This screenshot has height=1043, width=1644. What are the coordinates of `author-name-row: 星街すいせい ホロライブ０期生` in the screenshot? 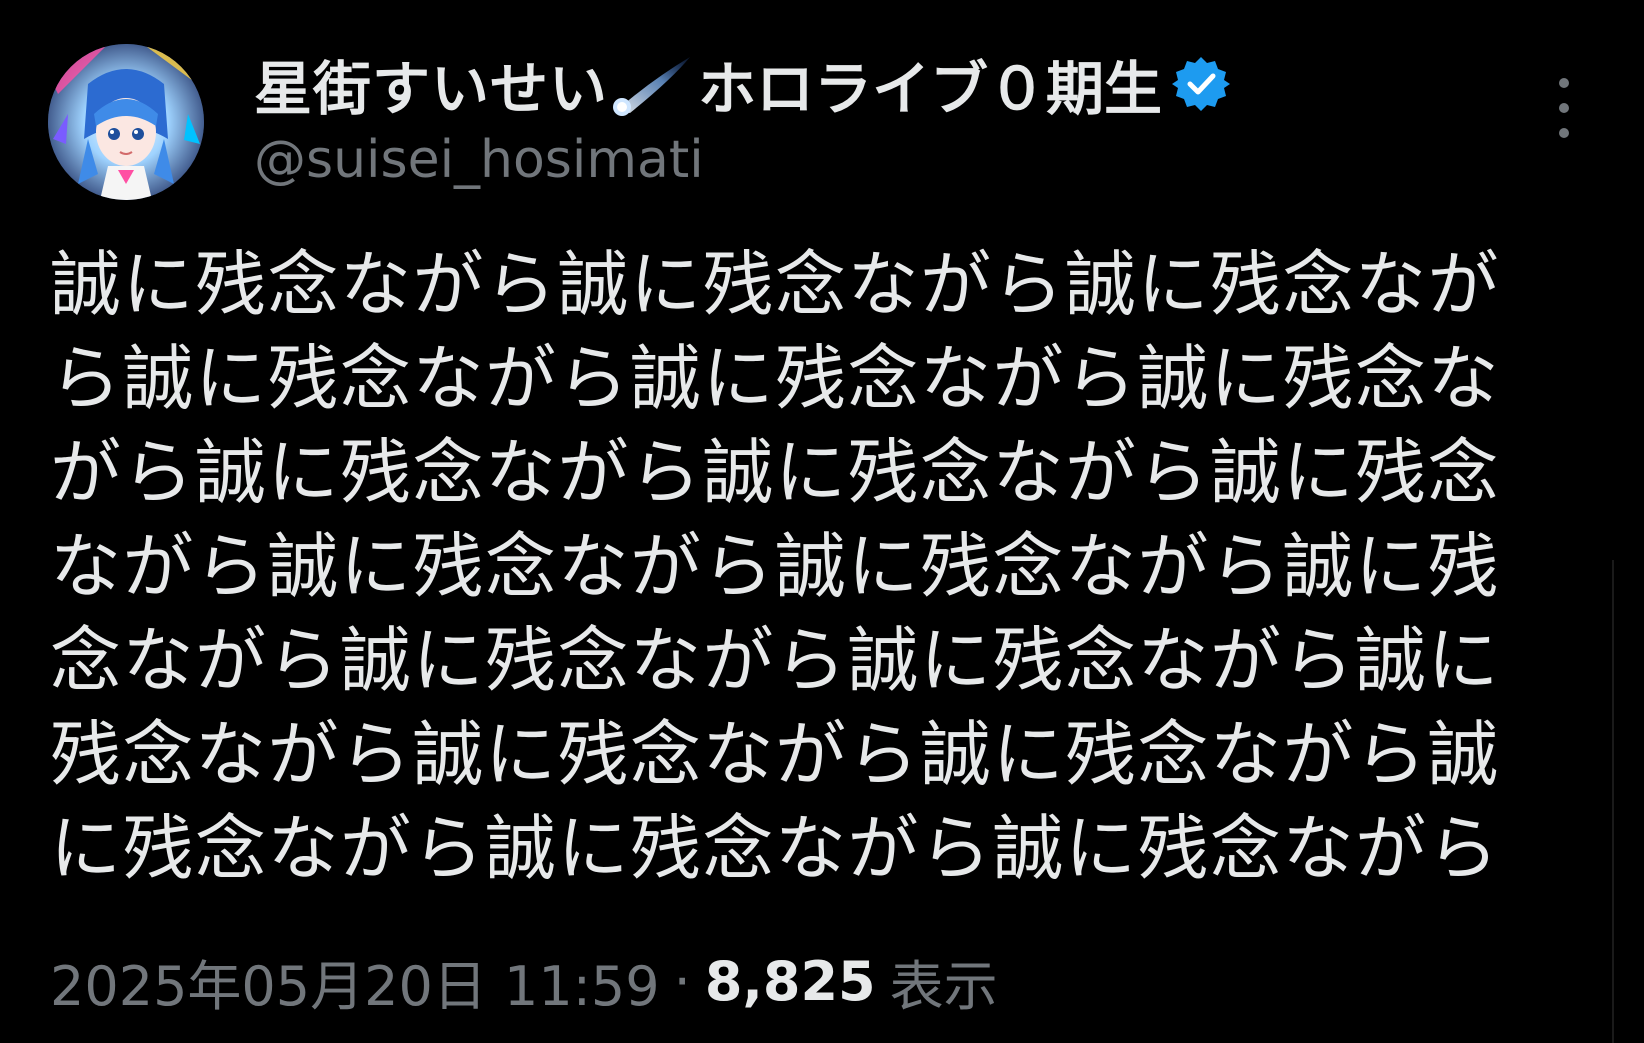 It's located at (742, 84).